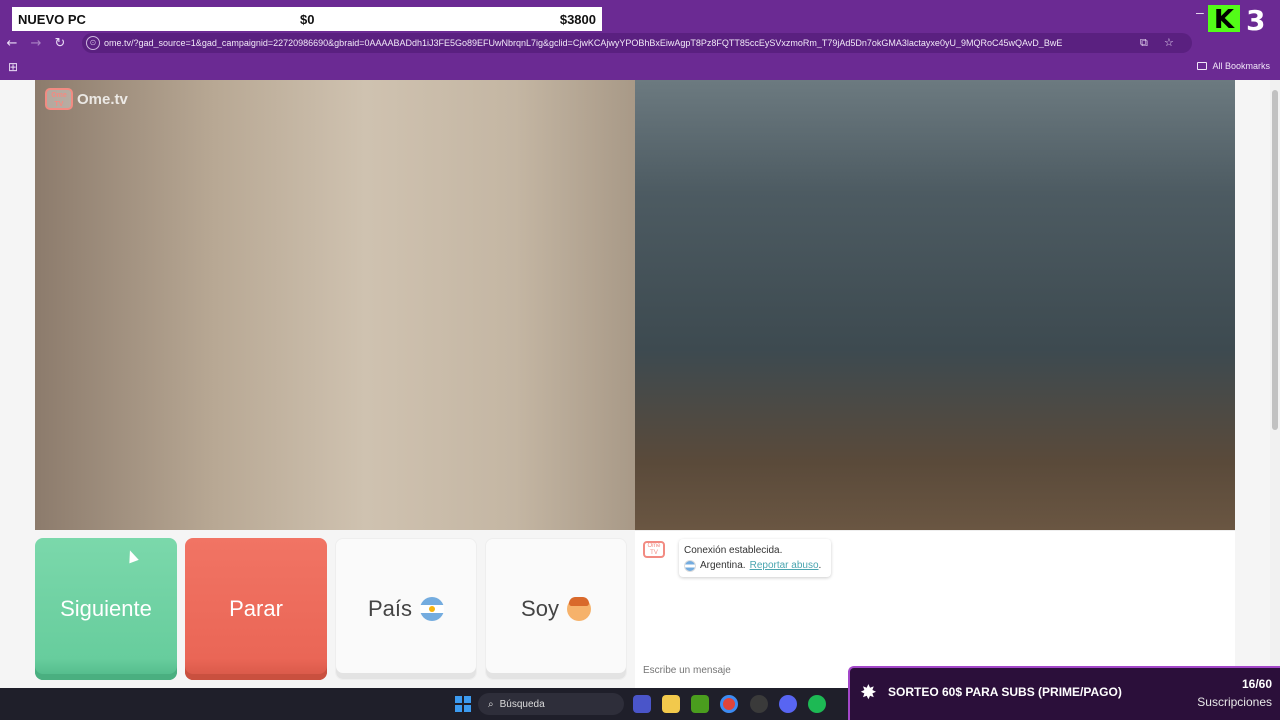  What do you see at coordinates (13, 67) in the screenshot?
I see `apps-grid-icon: ⊞` at bounding box center [13, 67].